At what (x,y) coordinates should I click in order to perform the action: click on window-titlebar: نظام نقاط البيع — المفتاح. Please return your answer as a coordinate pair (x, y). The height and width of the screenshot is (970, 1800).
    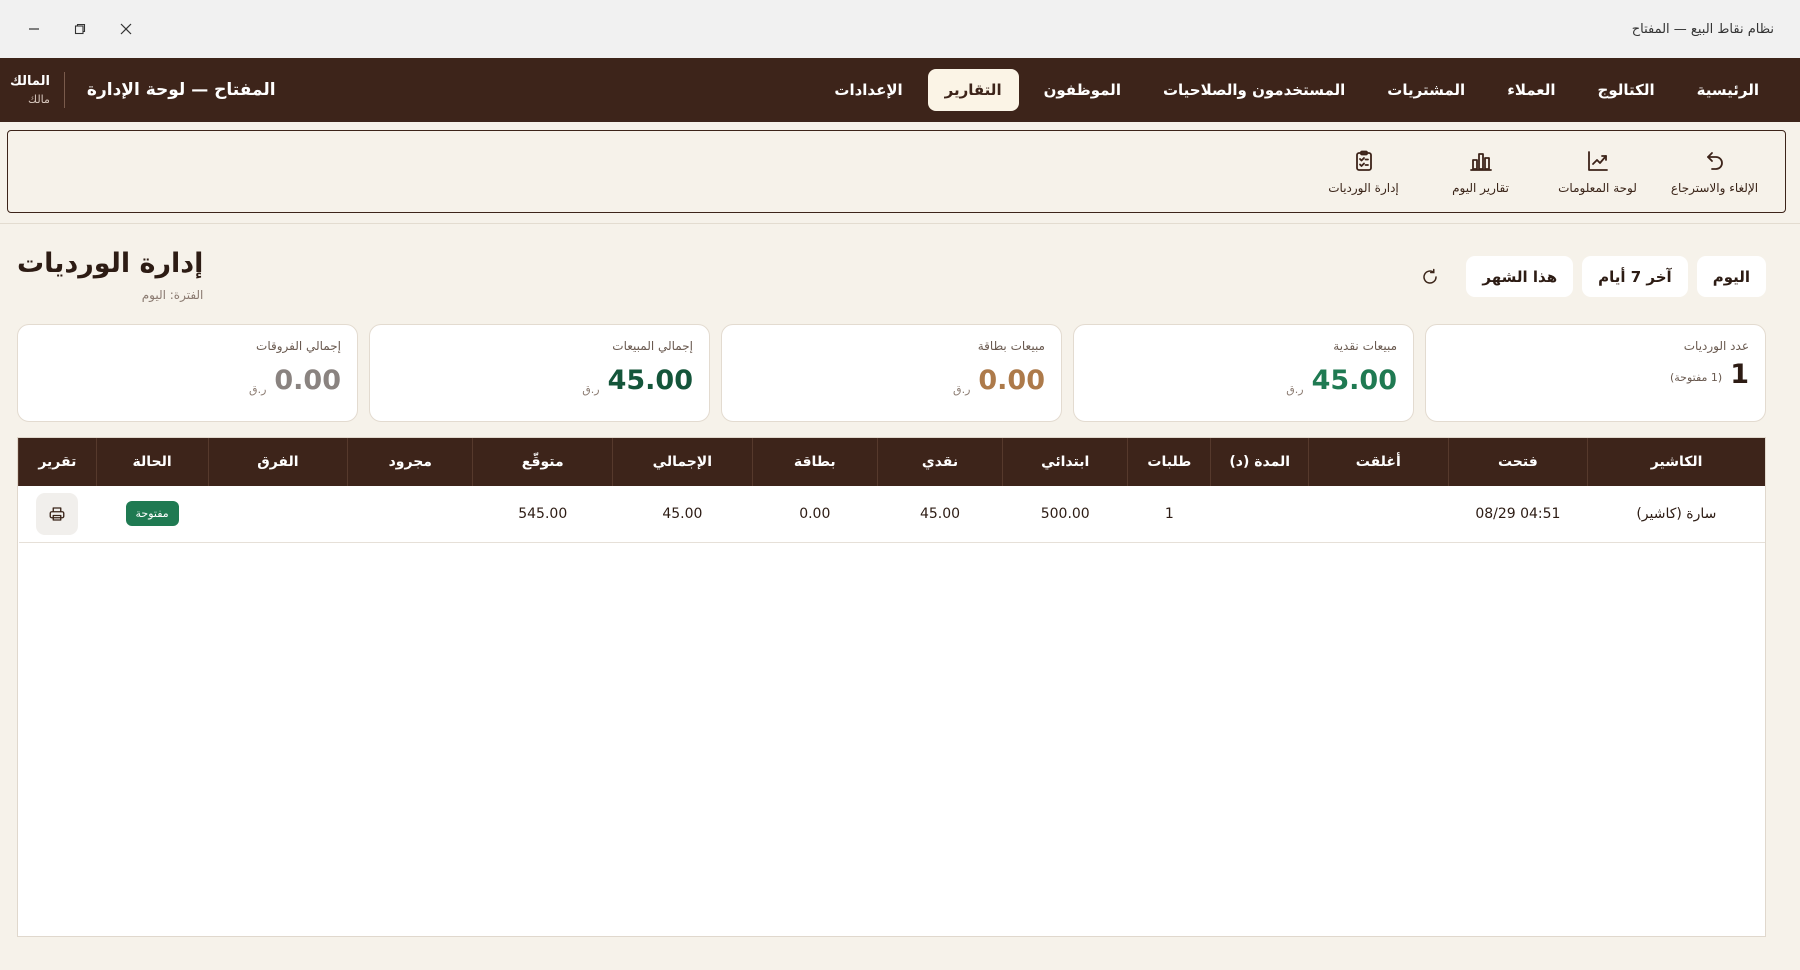
    Looking at the image, I should click on (900, 29).